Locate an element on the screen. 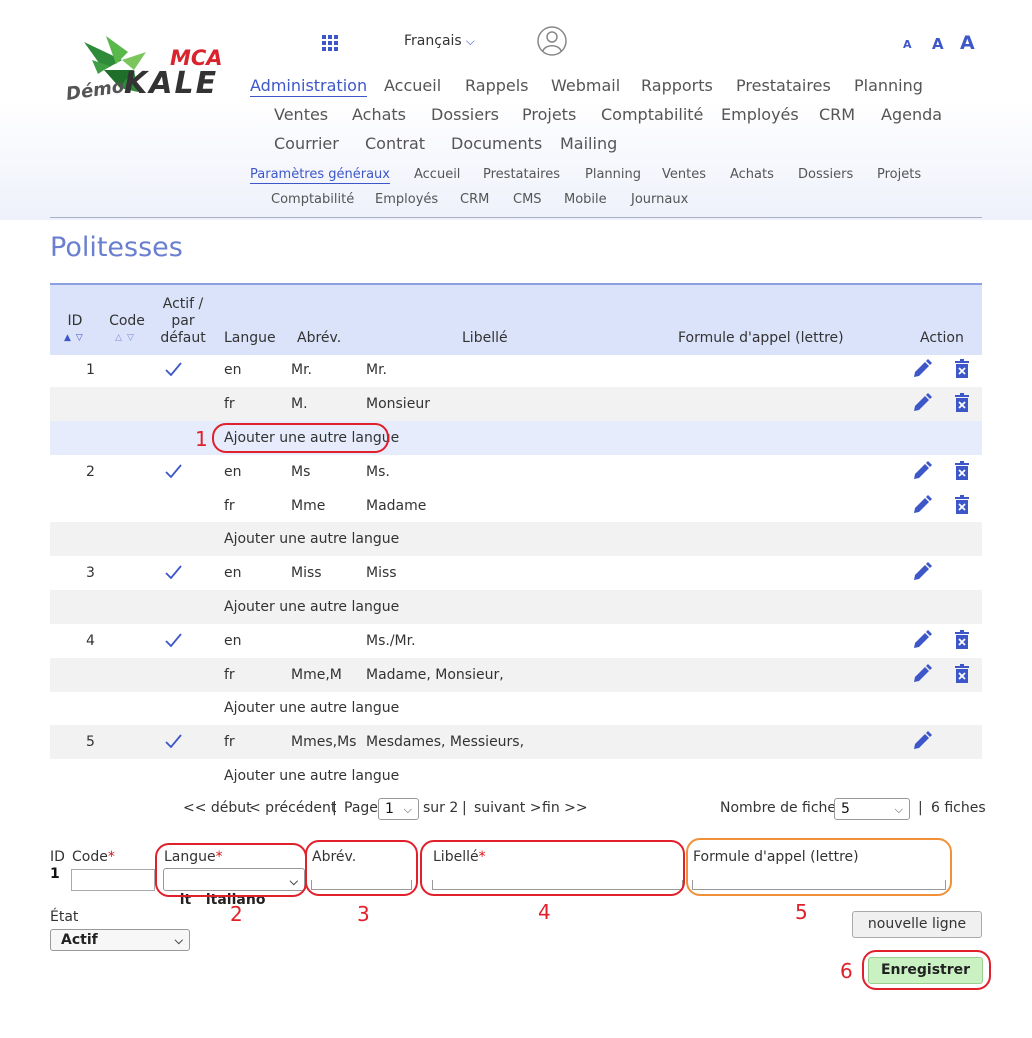 Image resolution: width=1032 pixels, height=1038 pixels. chevron-down-icon: ⌵ is located at coordinates (898, 809).